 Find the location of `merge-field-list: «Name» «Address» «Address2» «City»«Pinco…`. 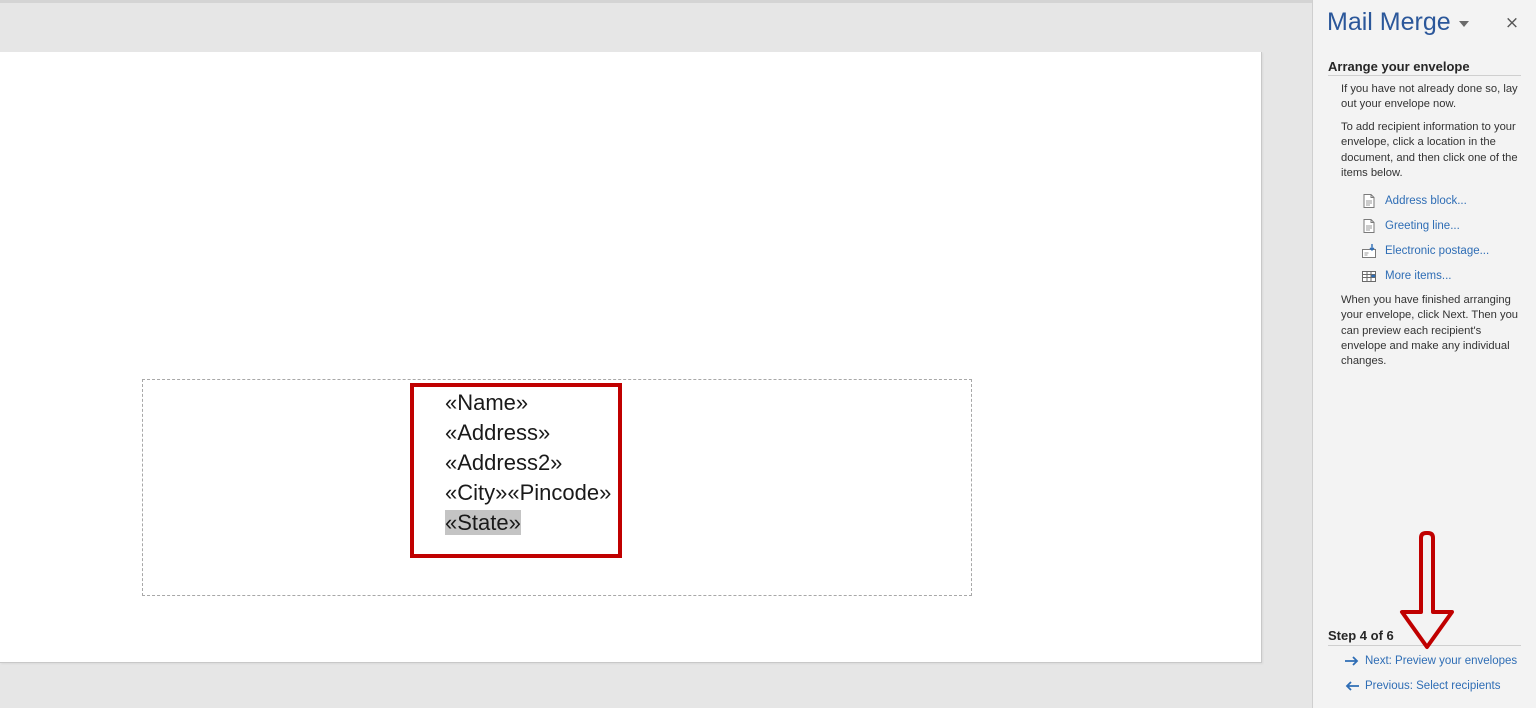

merge-field-list: «Name» «Address» «Address2» «City»«Pinco… is located at coordinates (528, 463).